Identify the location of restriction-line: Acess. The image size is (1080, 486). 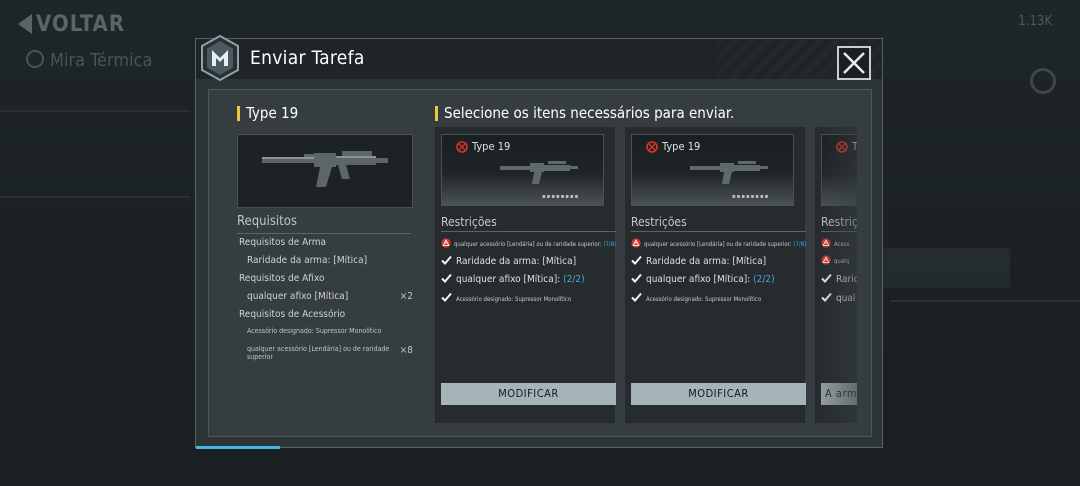
(839, 243).